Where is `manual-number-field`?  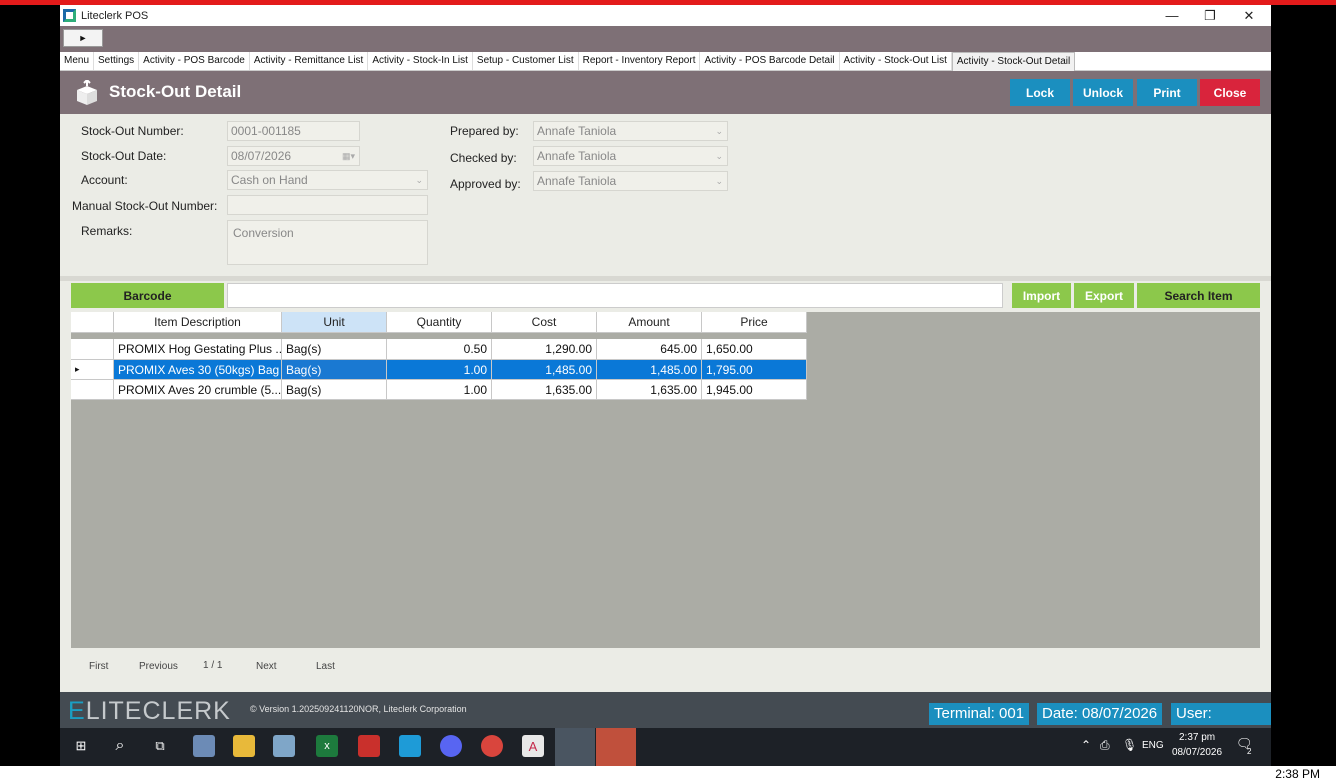
manual-number-field is located at coordinates (327, 205).